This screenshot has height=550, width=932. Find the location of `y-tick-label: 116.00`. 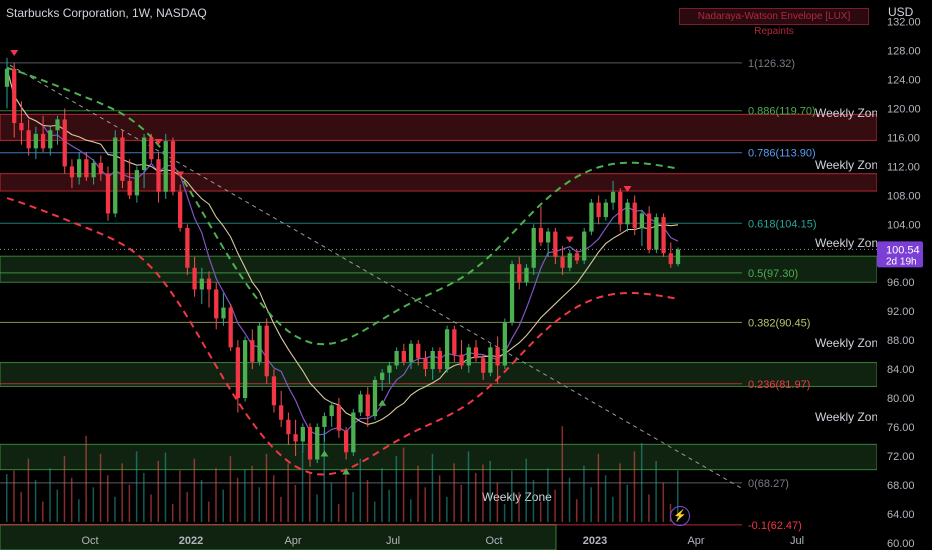

y-tick-label: 116.00 is located at coordinates (903, 139).